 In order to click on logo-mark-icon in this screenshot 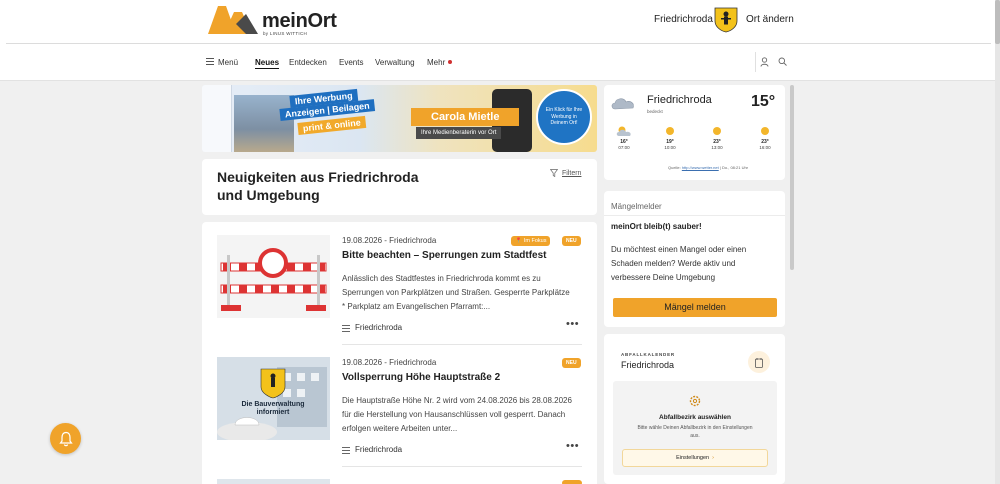, I will do `click(233, 20)`.